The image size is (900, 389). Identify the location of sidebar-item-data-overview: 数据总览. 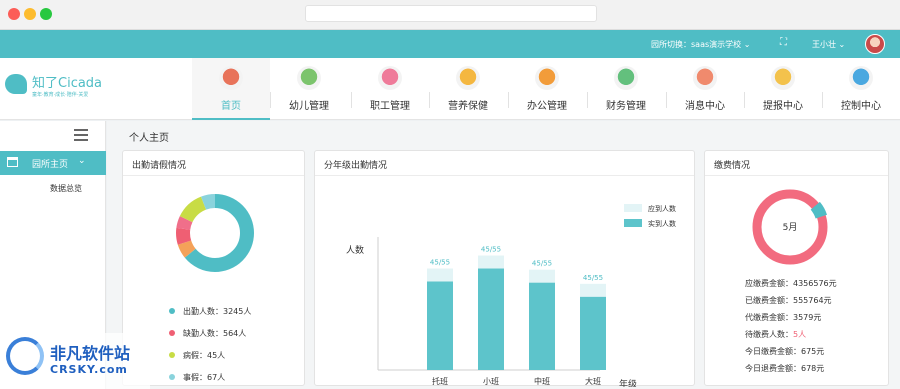
(66, 188).